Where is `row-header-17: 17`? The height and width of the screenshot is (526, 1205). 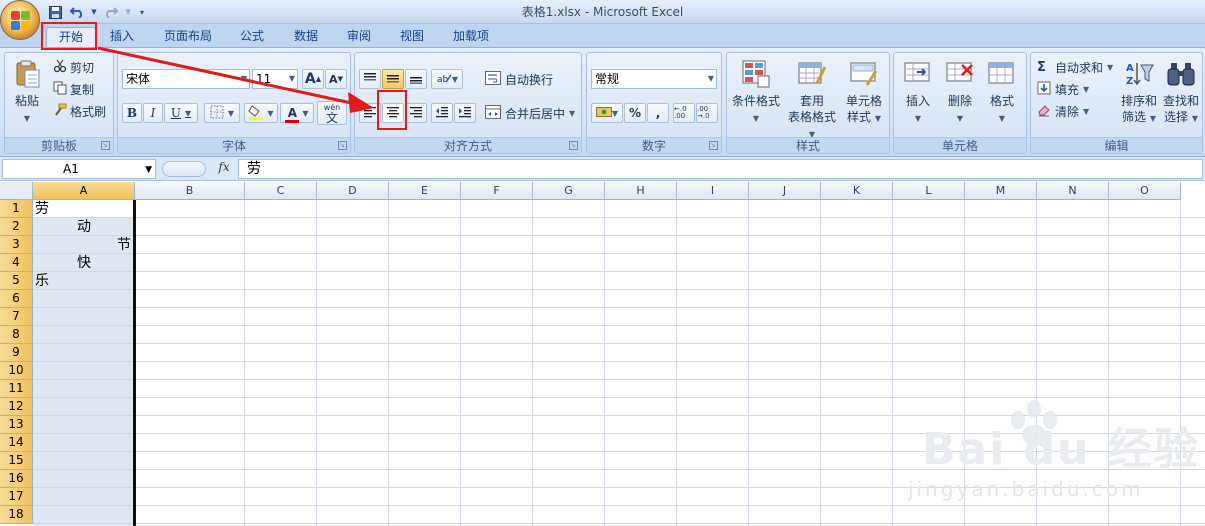 row-header-17: 17 is located at coordinates (16, 497).